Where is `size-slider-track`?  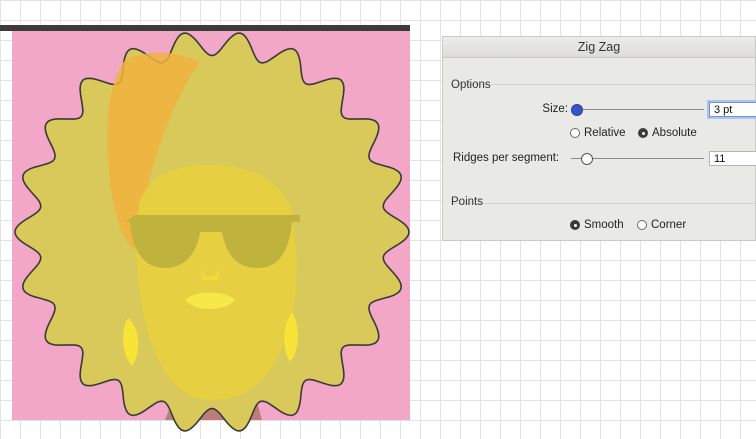 size-slider-track is located at coordinates (640, 109).